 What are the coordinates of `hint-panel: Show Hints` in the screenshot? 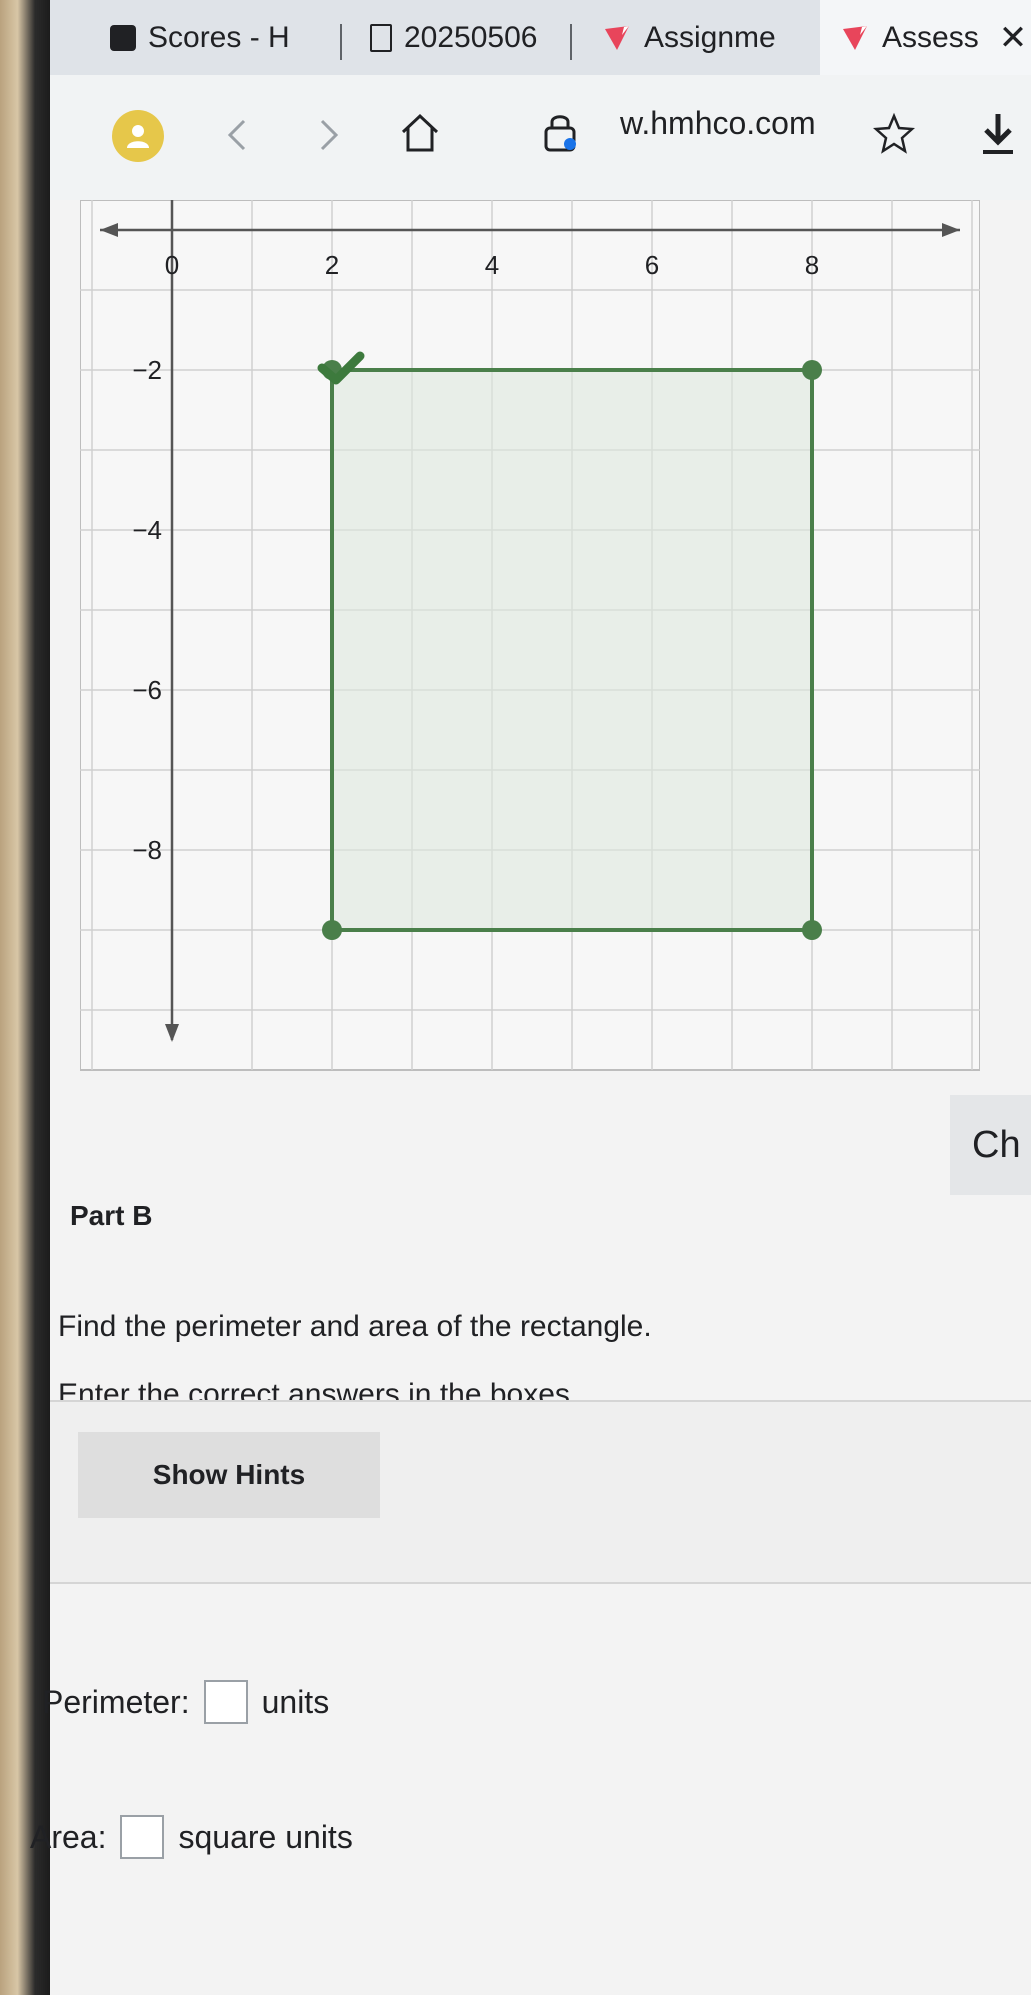 It's located at (540, 1492).